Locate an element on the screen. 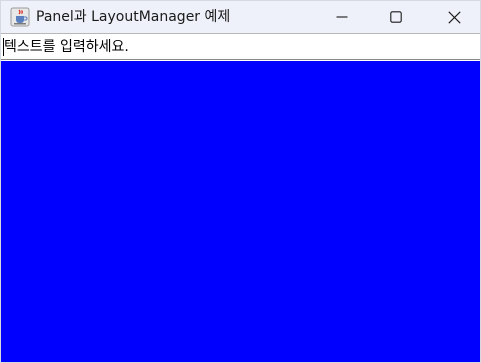 Image resolution: width=481 pixels, height=363 pixels. text-input-field: 텍스트를 입력하세요. is located at coordinates (240, 46).